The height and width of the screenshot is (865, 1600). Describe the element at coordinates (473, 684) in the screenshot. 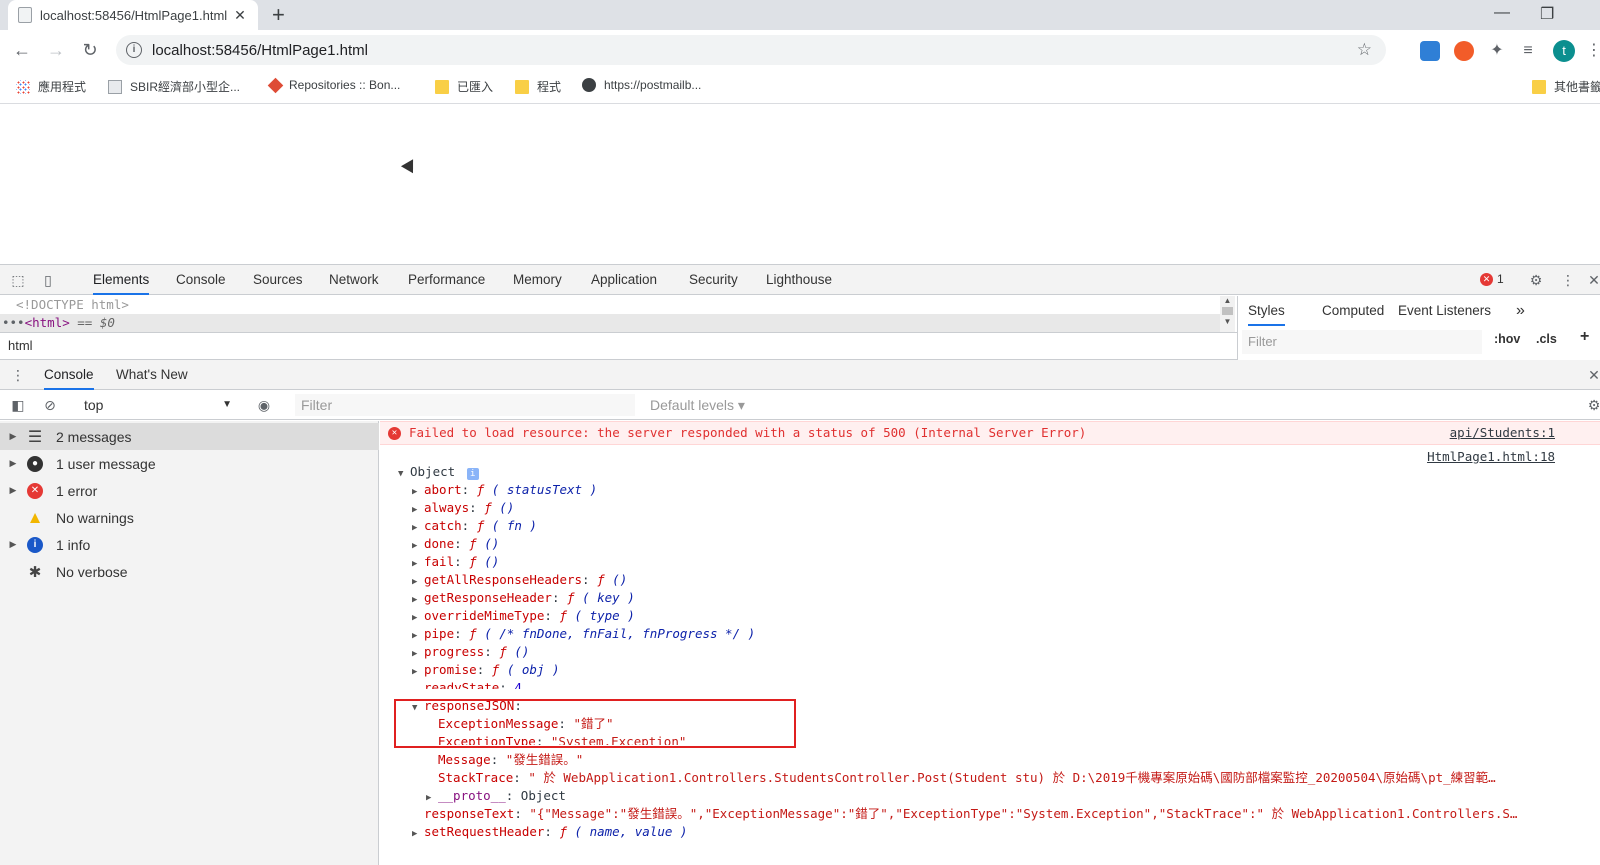

I see `ready-state-row: readyState: 4` at that location.